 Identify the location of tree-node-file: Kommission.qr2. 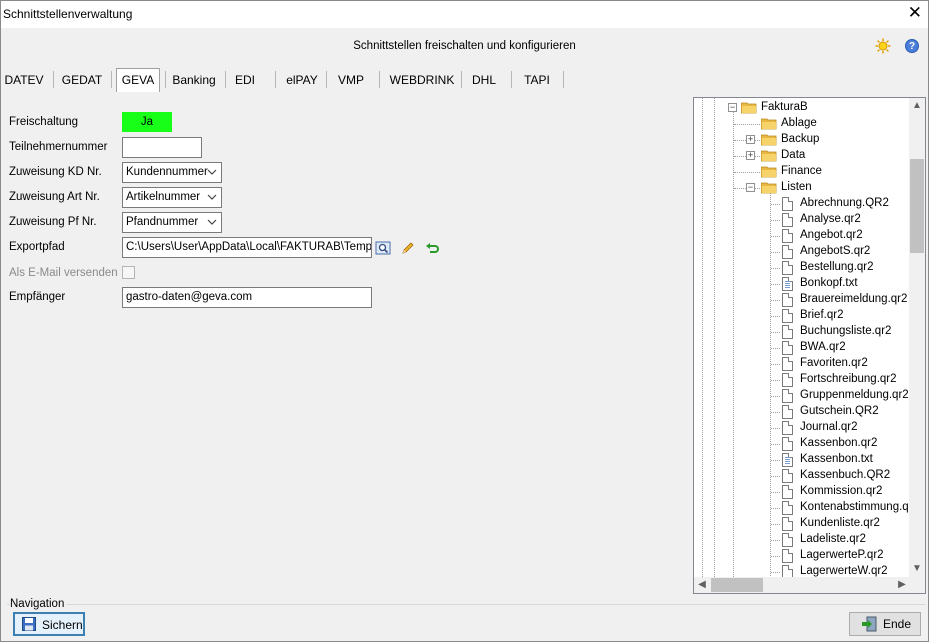
(802, 492).